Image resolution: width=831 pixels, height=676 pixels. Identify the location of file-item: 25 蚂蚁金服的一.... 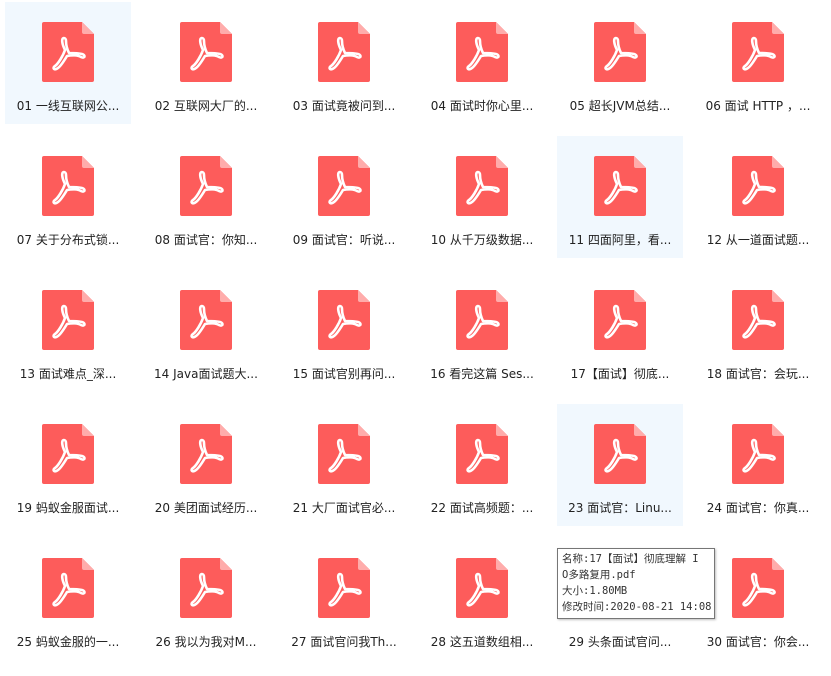
(68, 599).